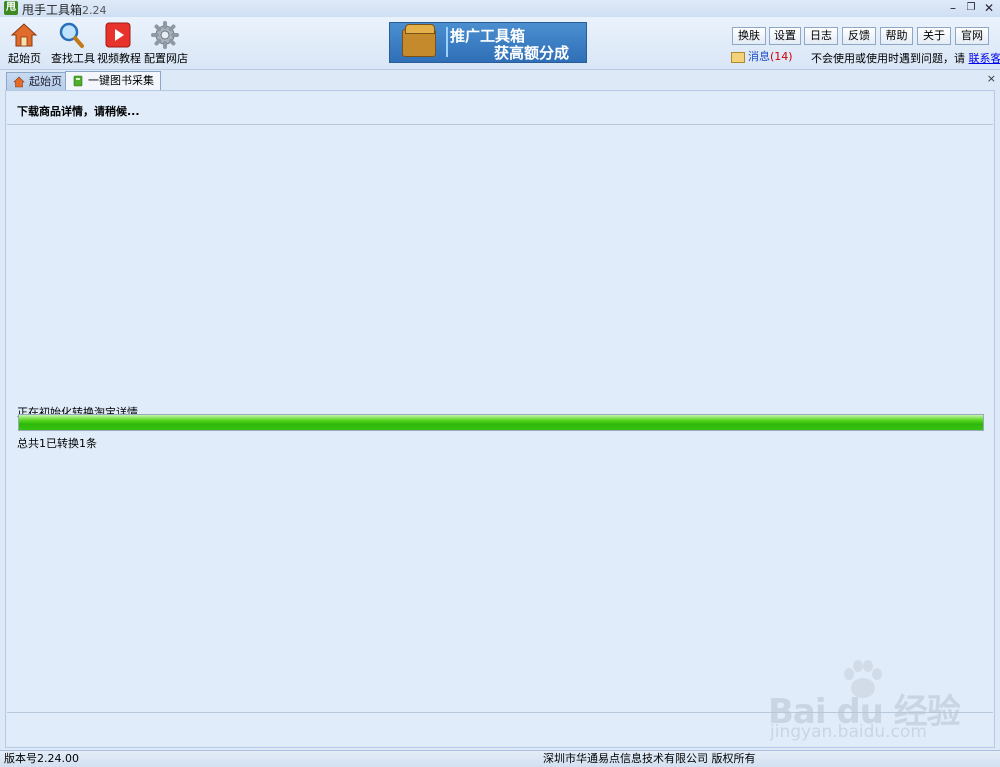 The height and width of the screenshot is (767, 1000). Describe the element at coordinates (971, 8) in the screenshot. I see `restore-button: ❐` at that location.